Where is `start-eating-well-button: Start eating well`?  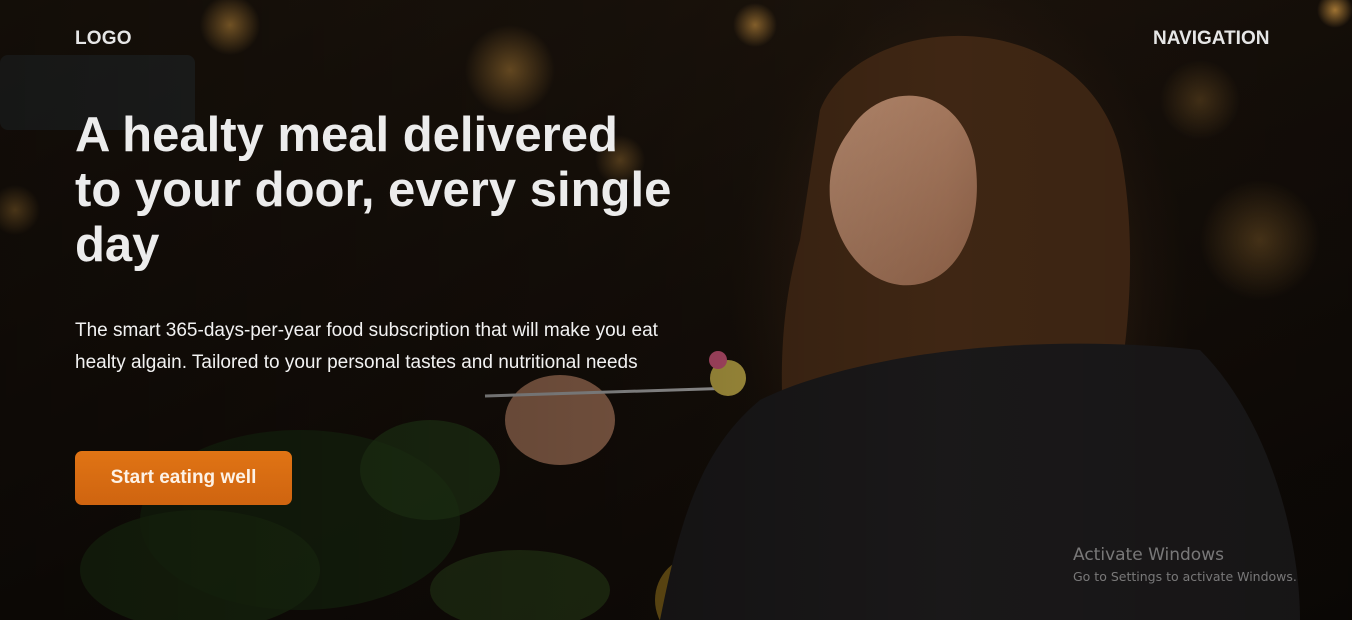
start-eating-well-button: Start eating well is located at coordinates (183, 478).